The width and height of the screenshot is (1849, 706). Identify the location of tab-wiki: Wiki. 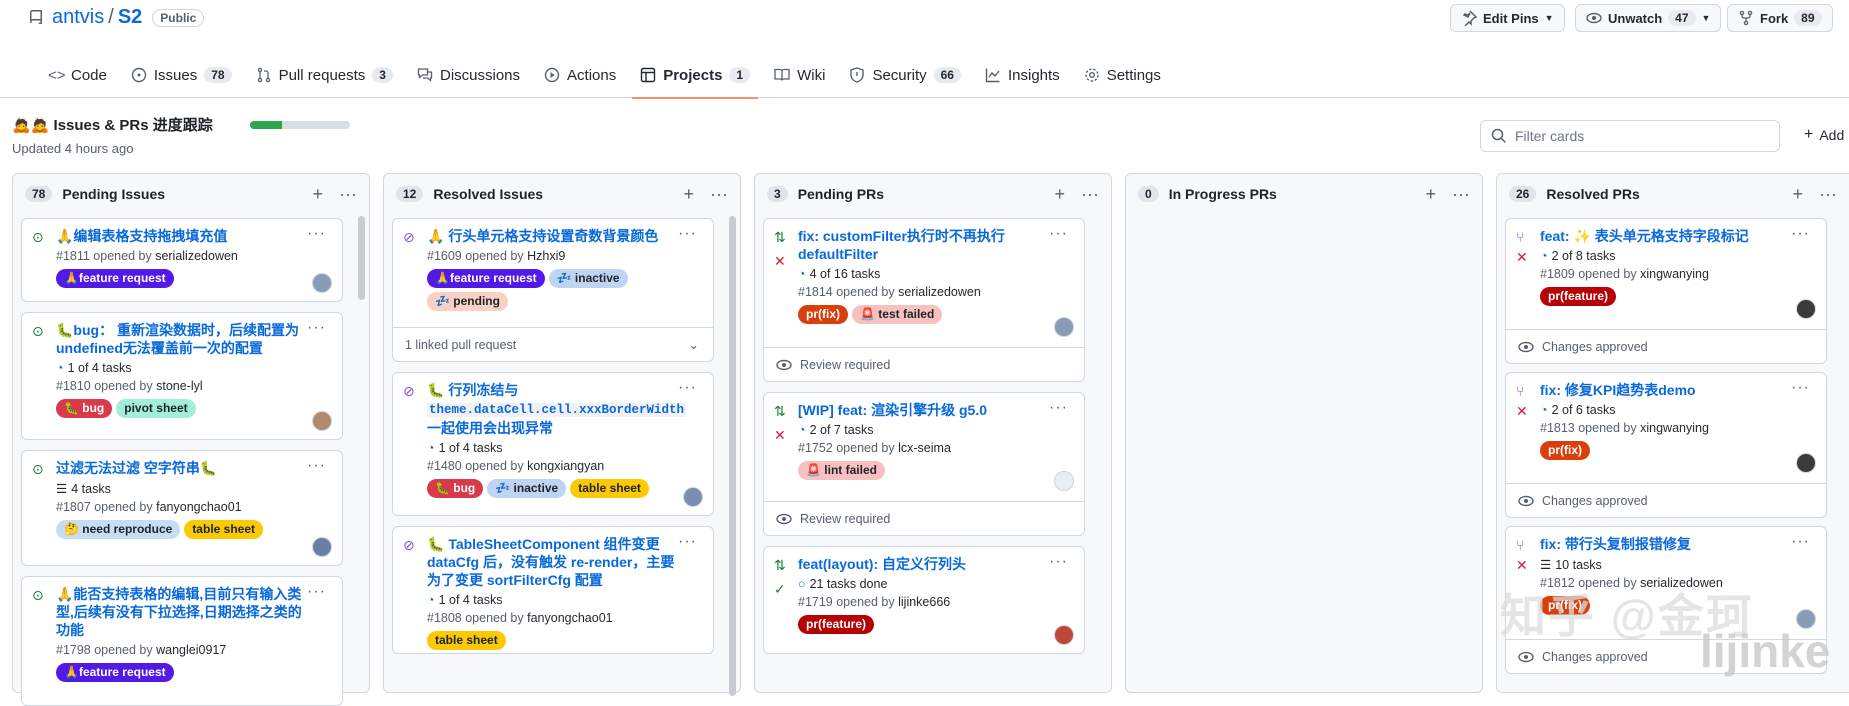
(799, 75).